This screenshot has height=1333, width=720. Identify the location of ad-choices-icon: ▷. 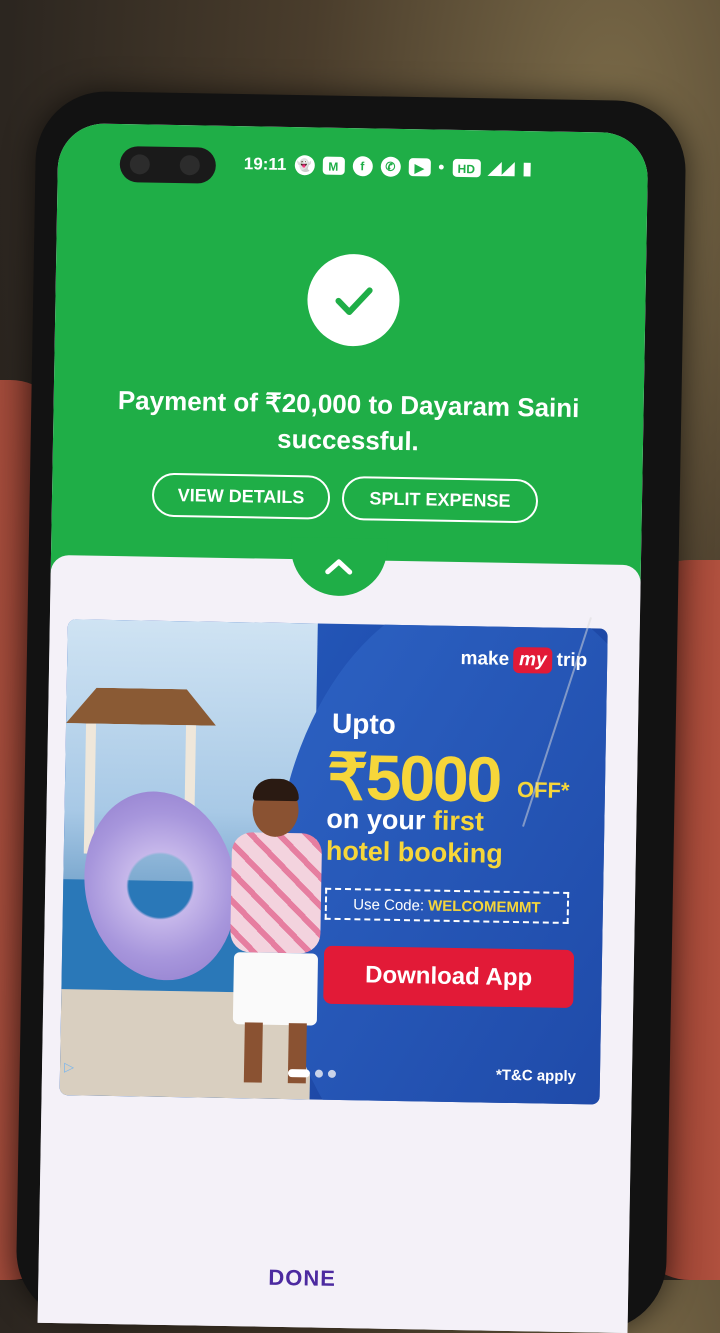
(69, 1067).